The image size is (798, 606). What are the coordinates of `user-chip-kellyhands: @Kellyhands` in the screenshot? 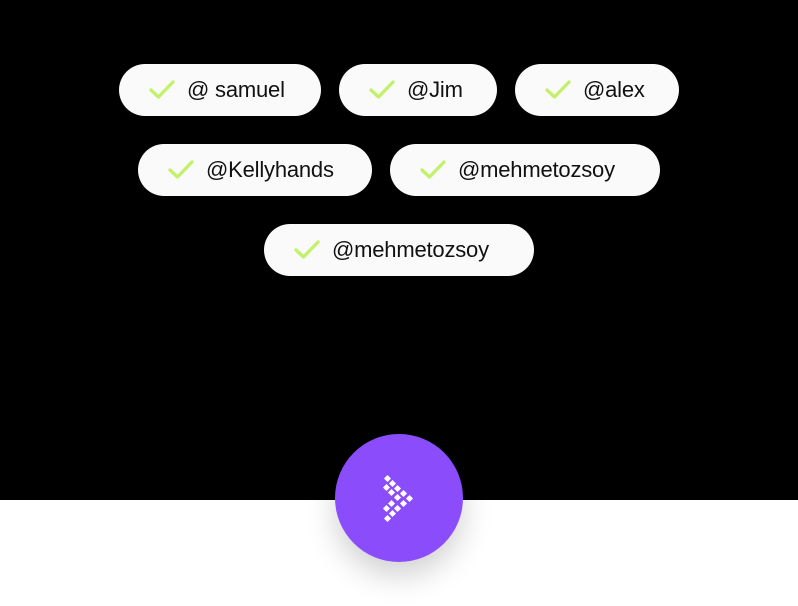 It's located at (255, 170).